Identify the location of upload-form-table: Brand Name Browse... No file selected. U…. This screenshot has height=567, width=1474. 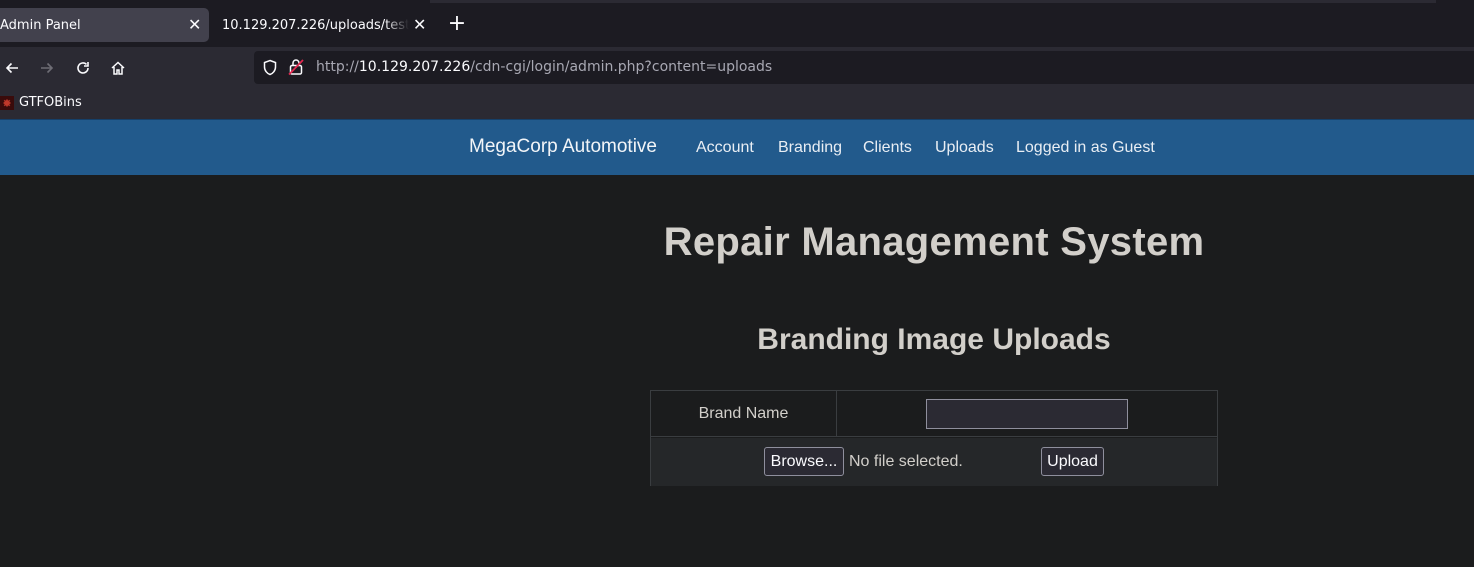
(934, 438).